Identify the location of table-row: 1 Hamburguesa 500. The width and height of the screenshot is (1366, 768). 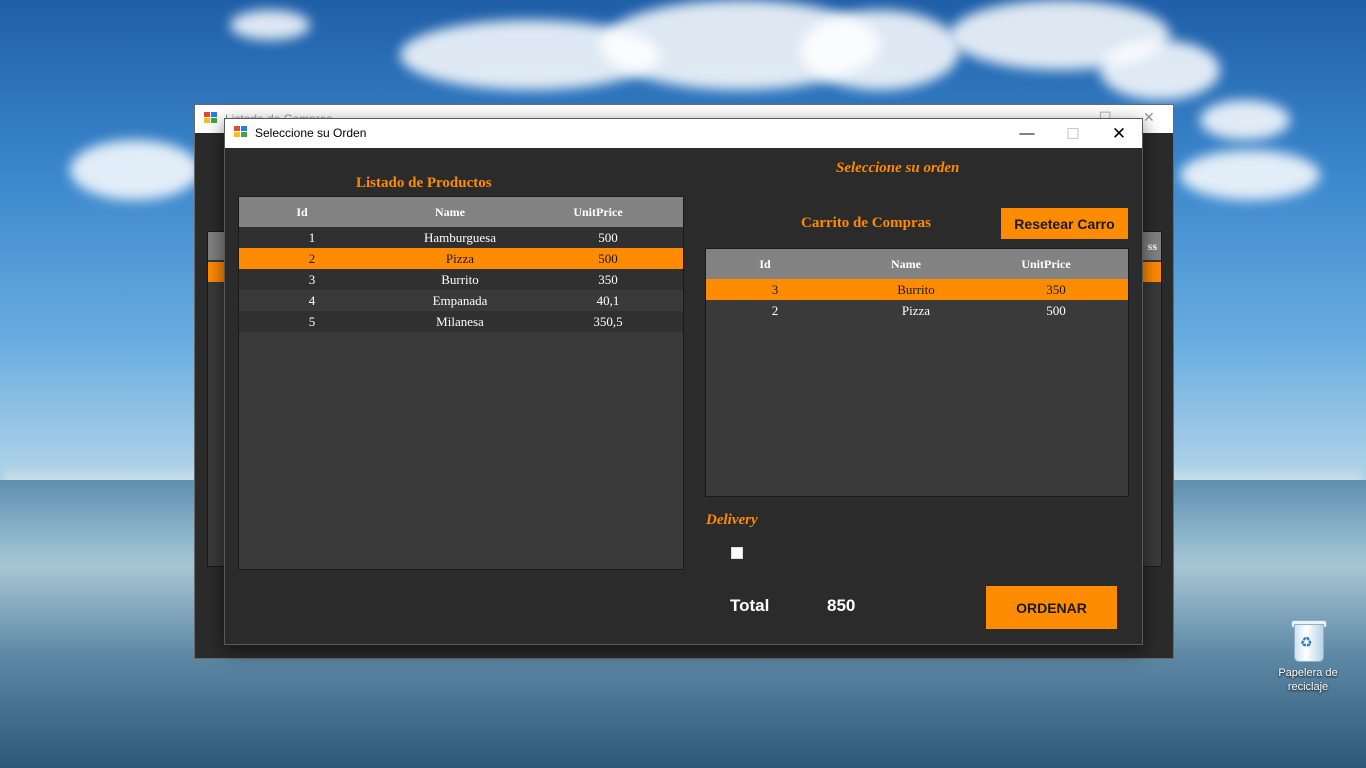
(461, 237).